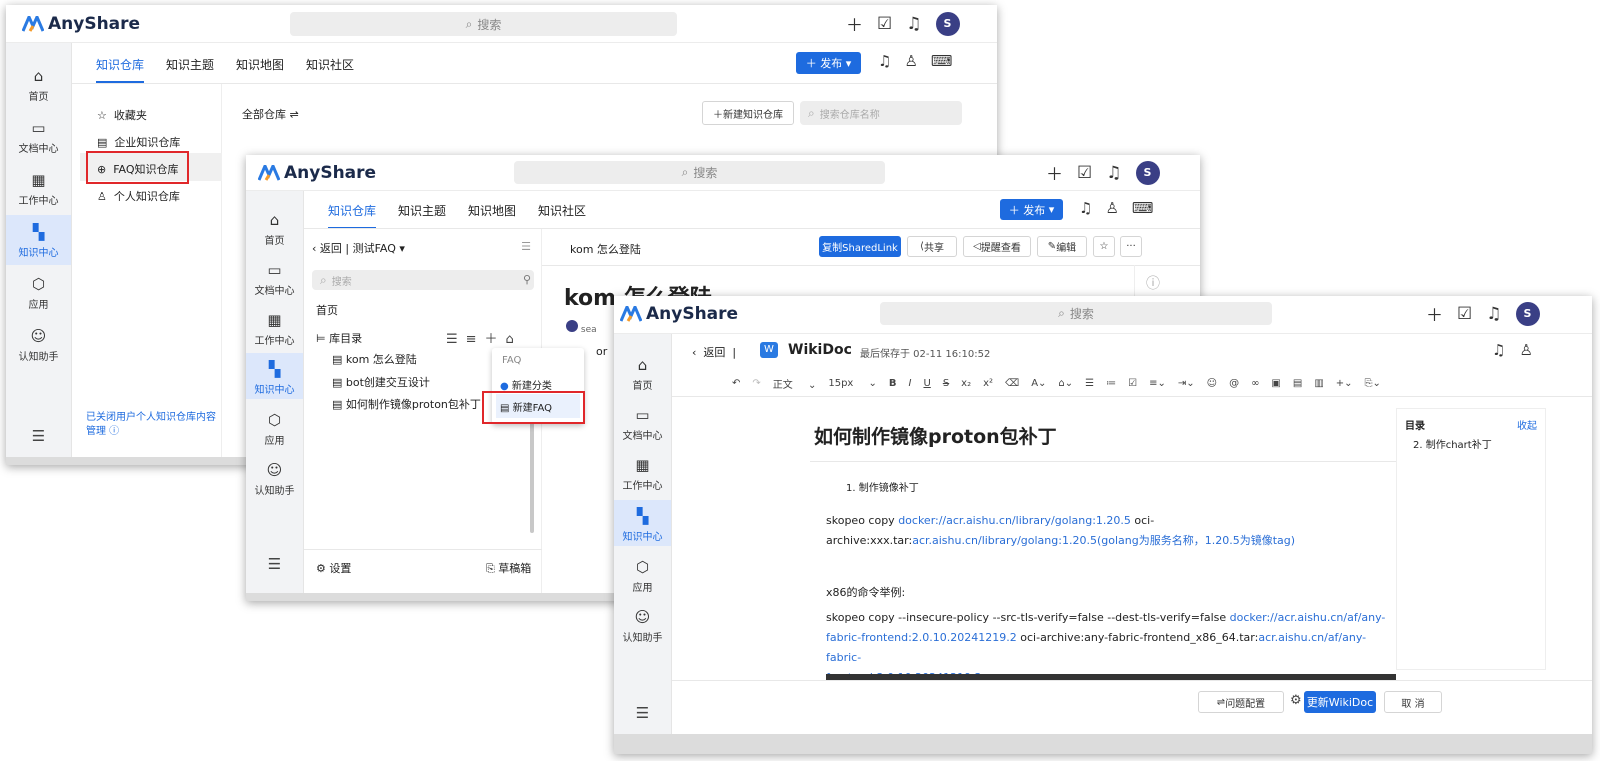  Describe the element at coordinates (1012, 383) in the screenshot. I see `clear-format-icon: ⌫` at that location.